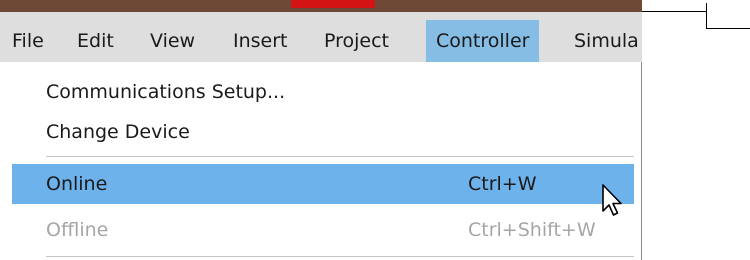 The width and height of the screenshot is (750, 260). I want to click on title-bar, so click(321, 6).